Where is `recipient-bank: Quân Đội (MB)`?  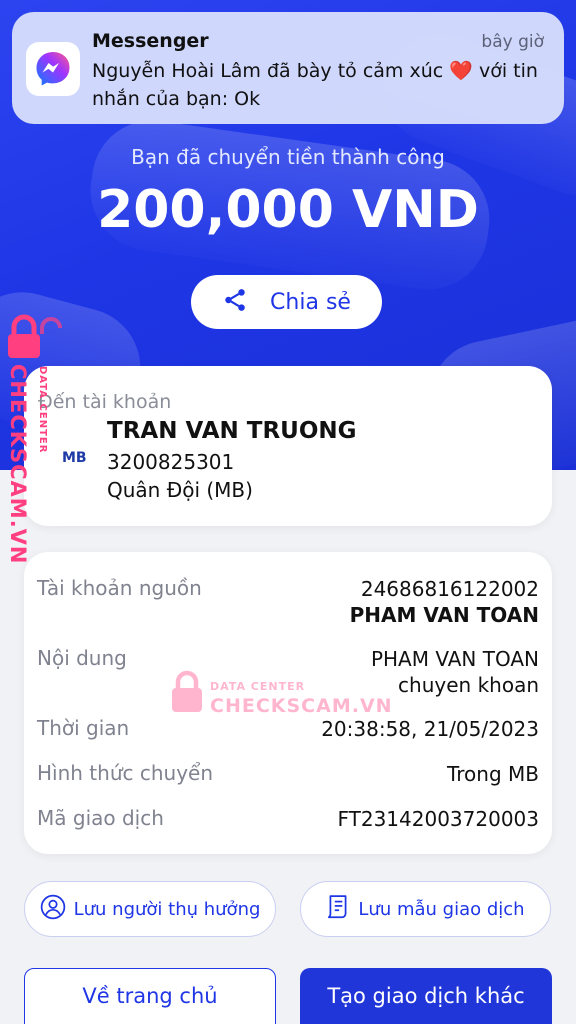
recipient-bank: Quân Đội (MB) is located at coordinates (180, 490).